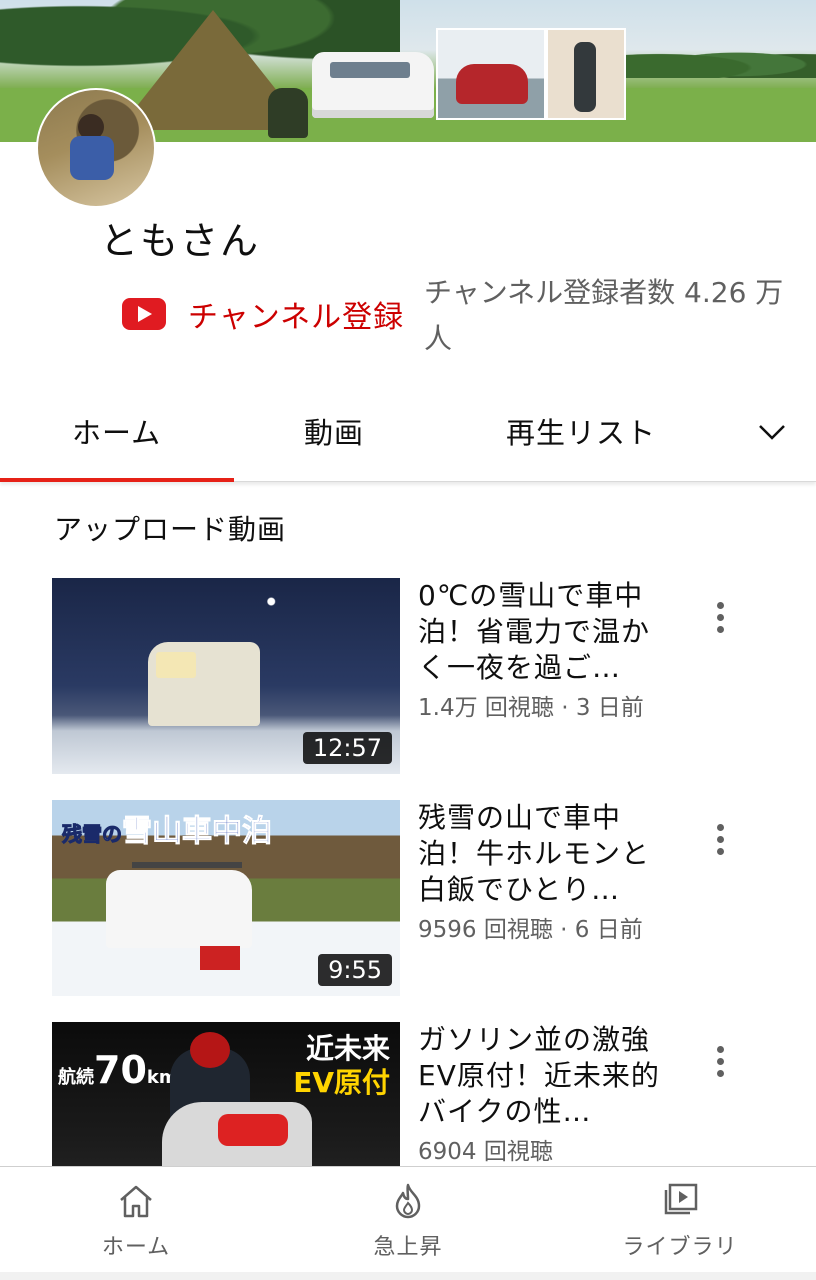 The image size is (816, 1280). I want to click on video-thumbnail: 残雪の雪山車中泊 9:55, so click(226, 898).